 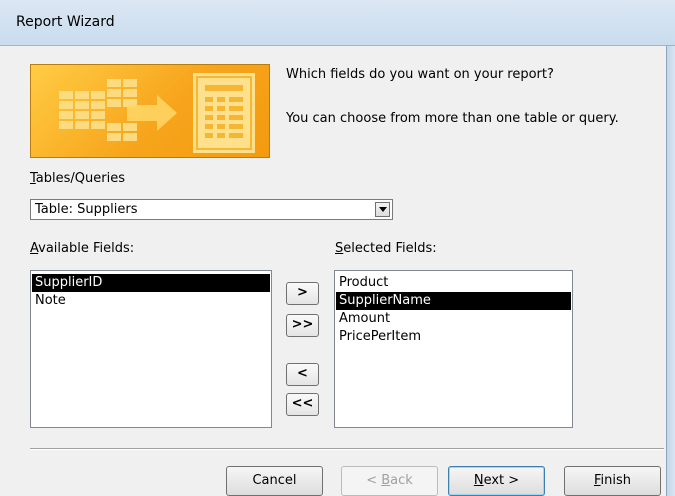 I want to click on selected-fields-label-text: elected Fields:, so click(x=390, y=248).